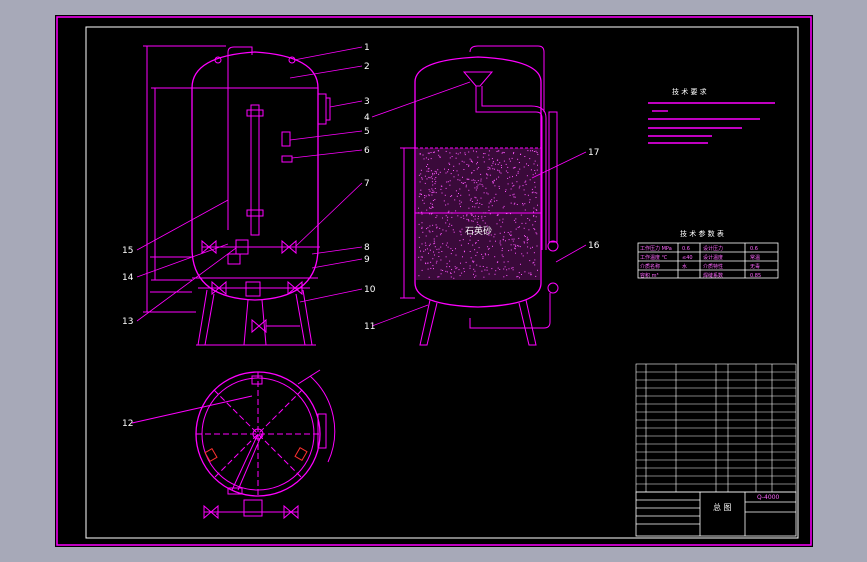  Describe the element at coordinates (702, 233) in the screenshot. I see `design-table-title: 技 术 参 数 表` at that location.